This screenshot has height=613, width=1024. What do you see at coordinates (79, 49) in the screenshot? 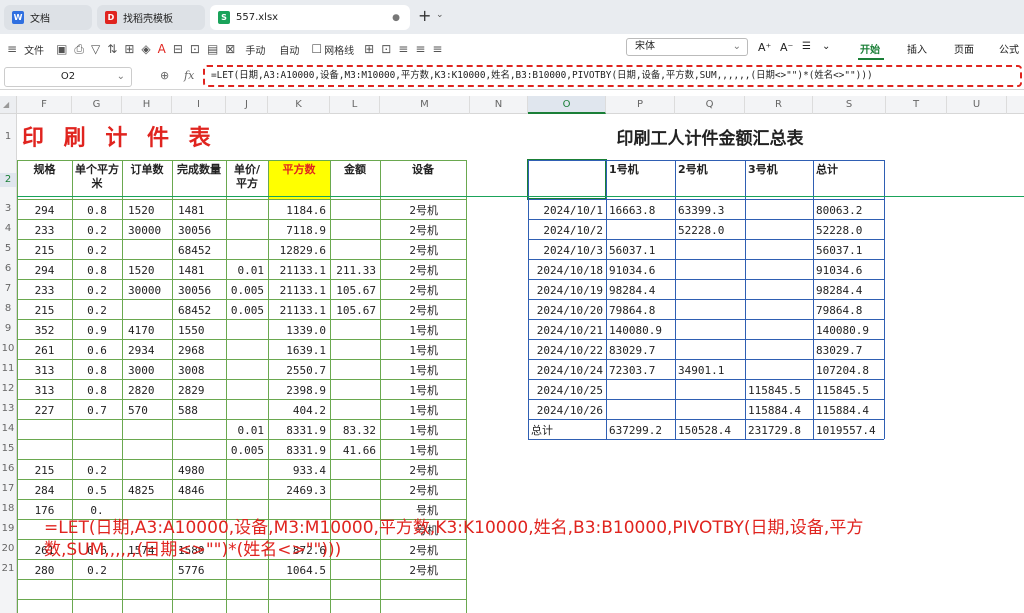
I see `print-icon: ⎙` at bounding box center [79, 49].